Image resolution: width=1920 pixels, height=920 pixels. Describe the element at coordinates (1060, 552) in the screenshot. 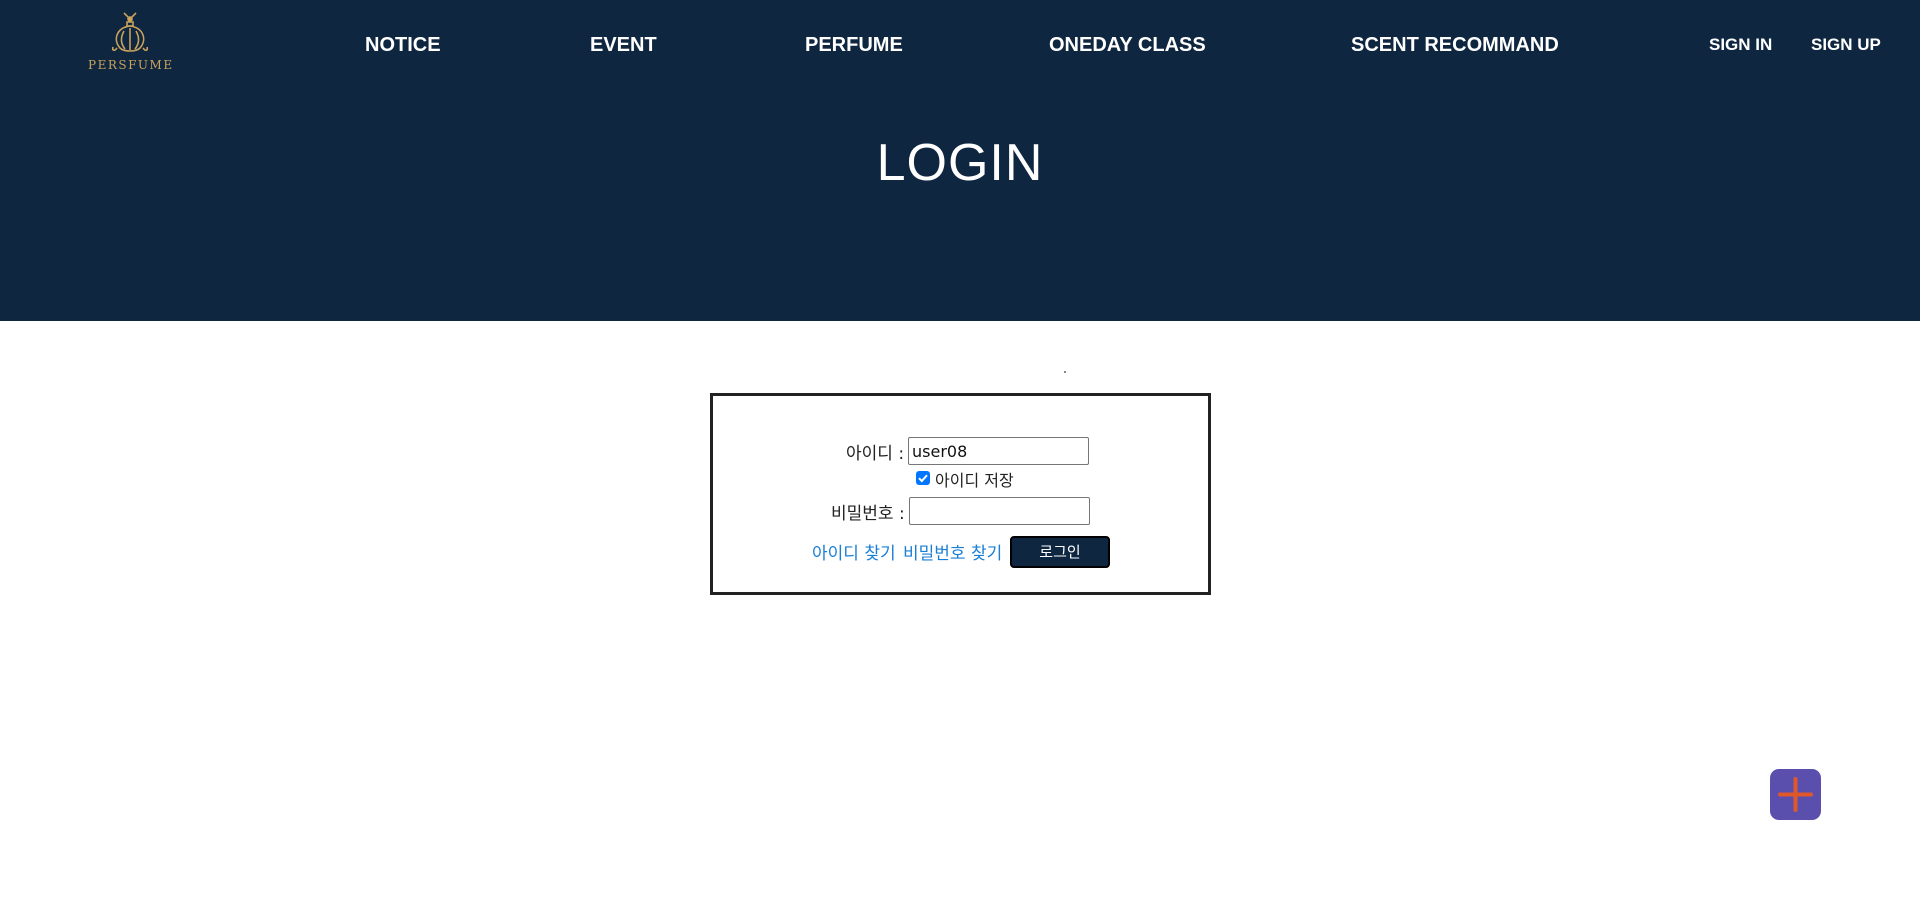

I see `login-button: 로그인` at that location.